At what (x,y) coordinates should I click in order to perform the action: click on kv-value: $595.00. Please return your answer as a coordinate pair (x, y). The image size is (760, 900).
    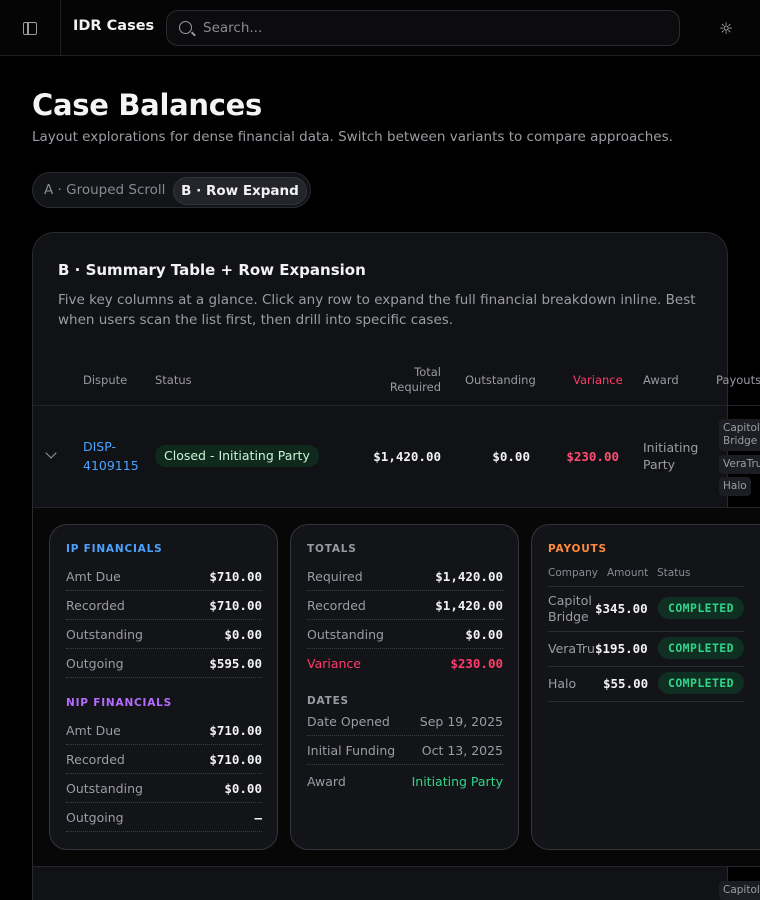
    Looking at the image, I should click on (235, 663).